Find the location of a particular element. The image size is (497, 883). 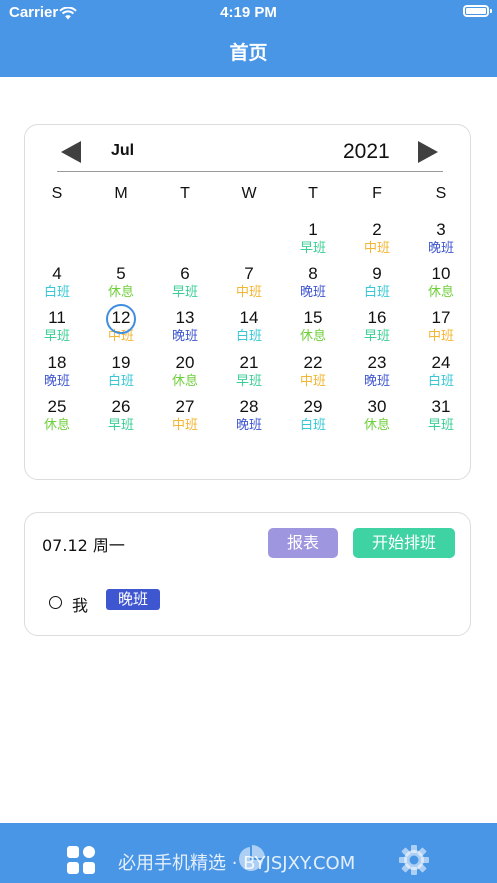

day-number: 15 is located at coordinates (313, 317).